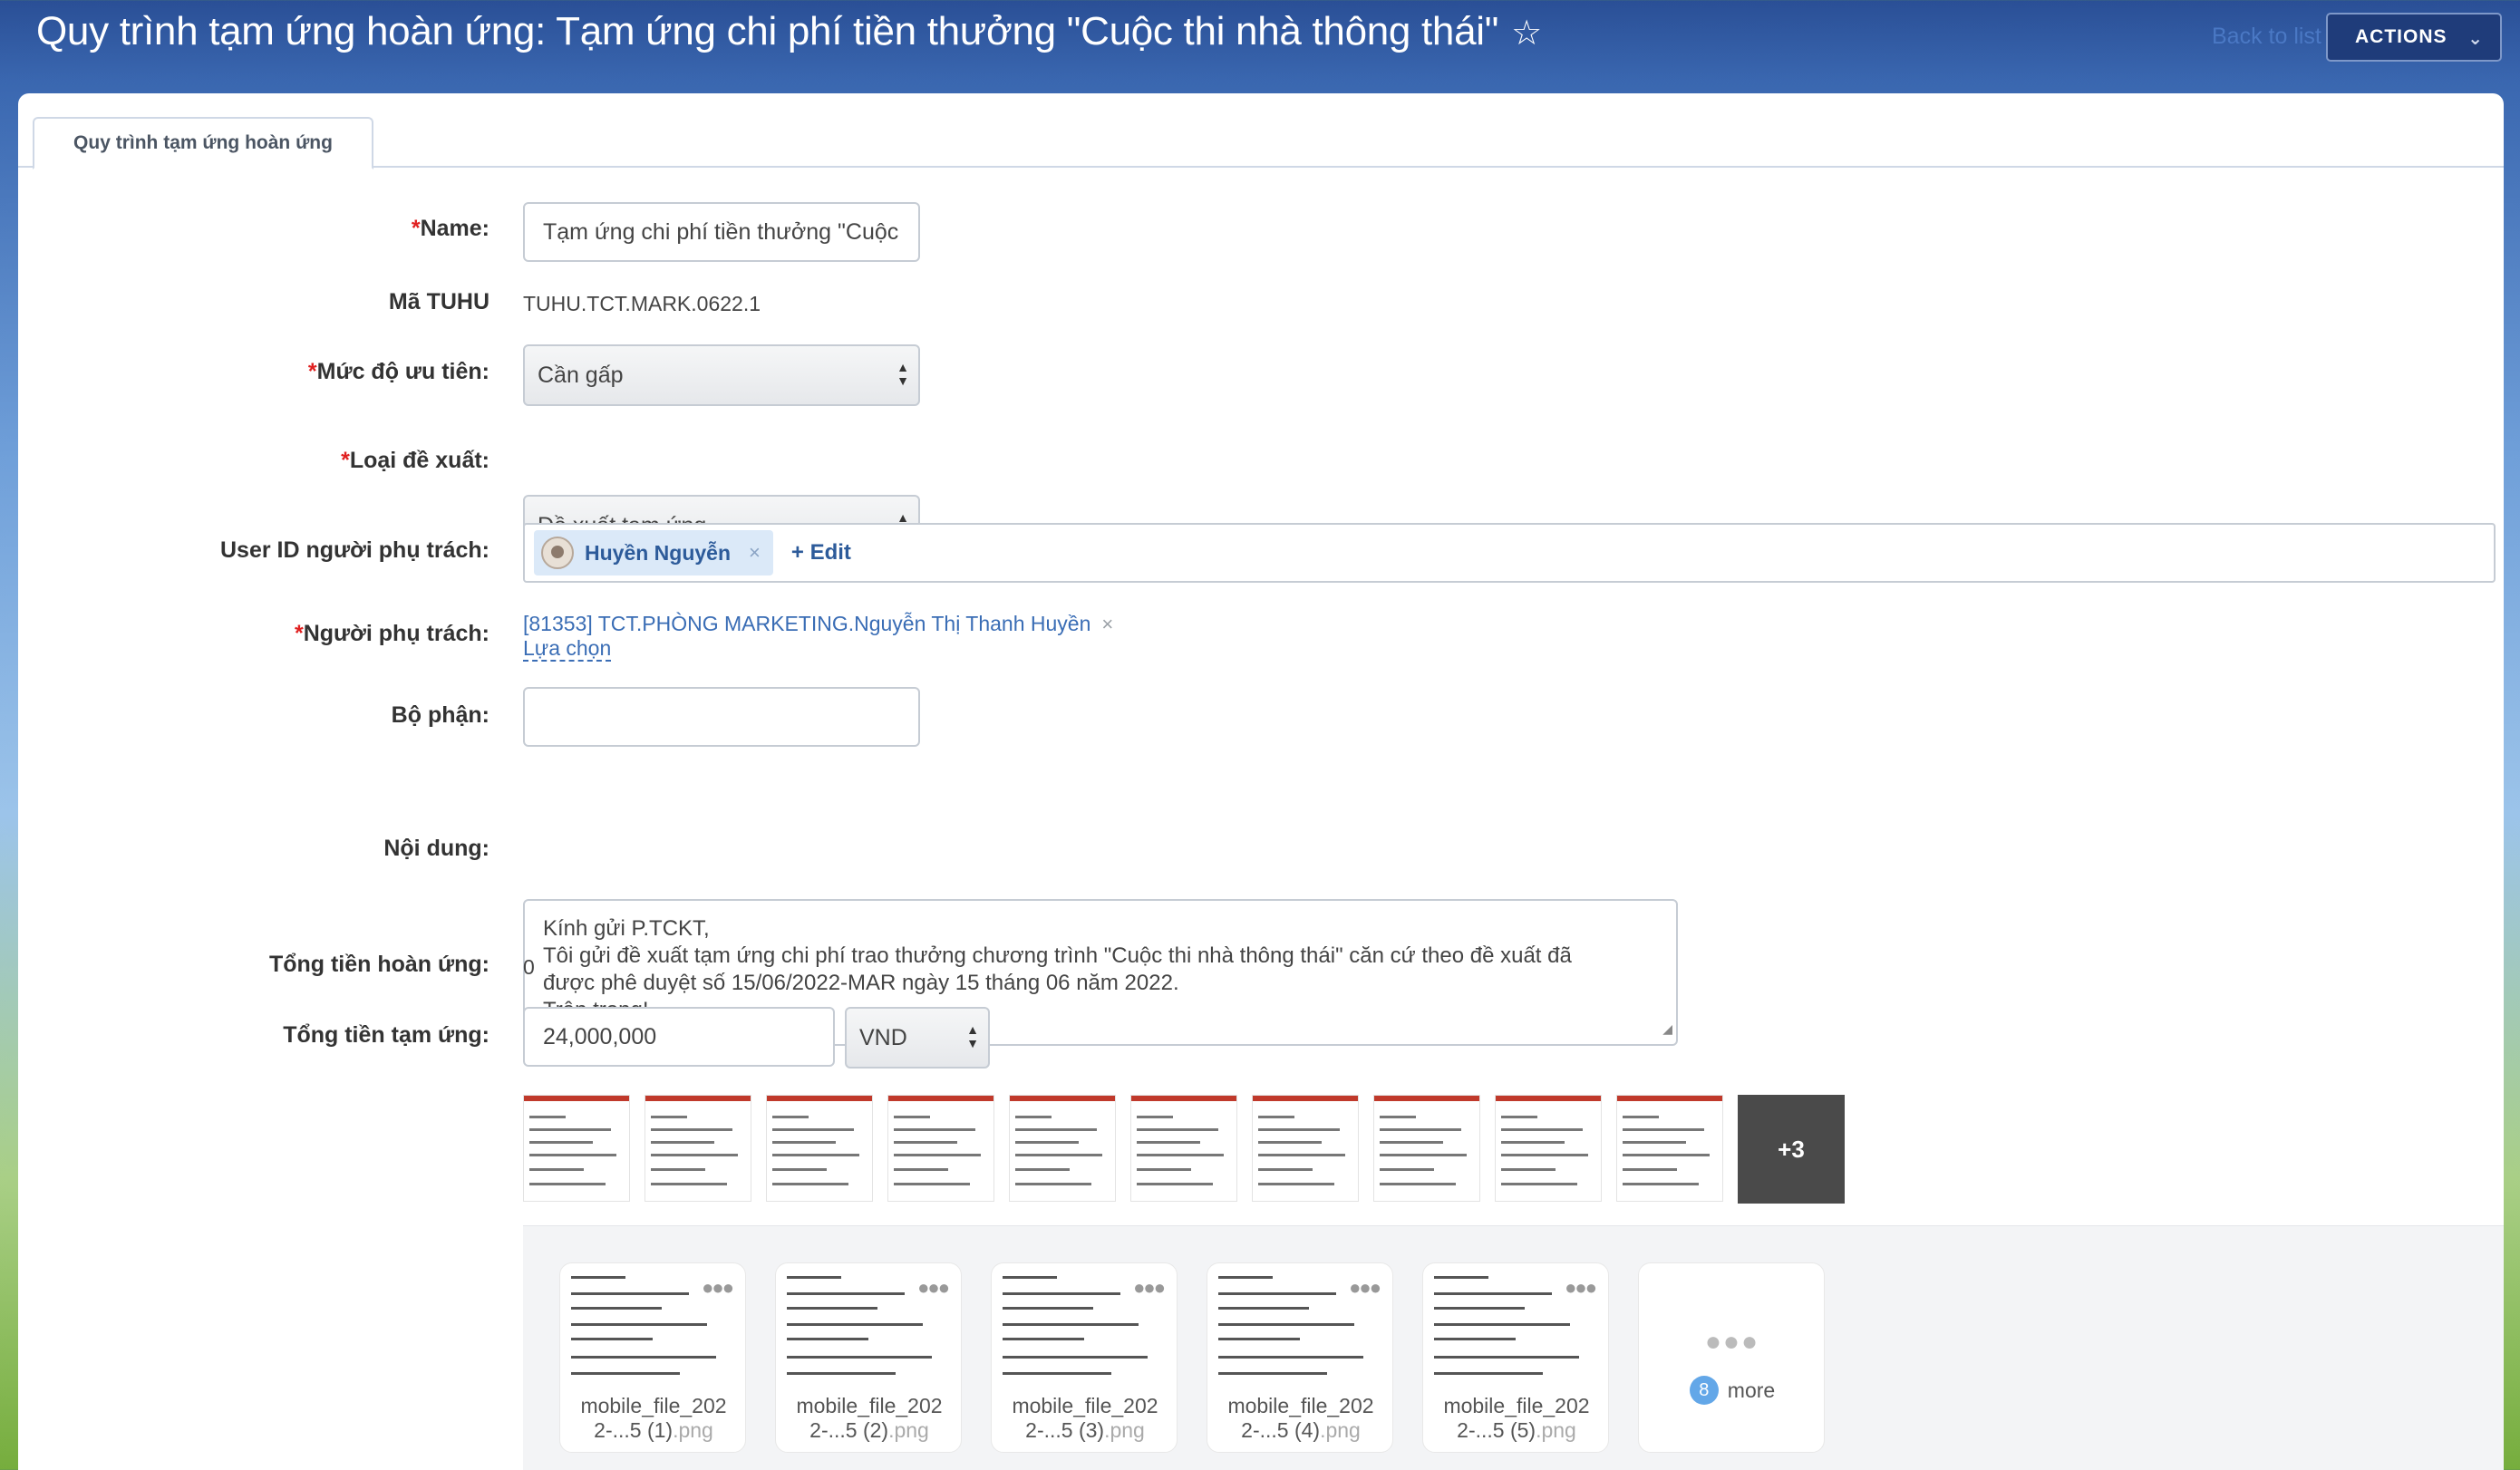 The image size is (2520, 1470). Describe the element at coordinates (1752, 1390) in the screenshot. I see `more-files-label: more` at that location.